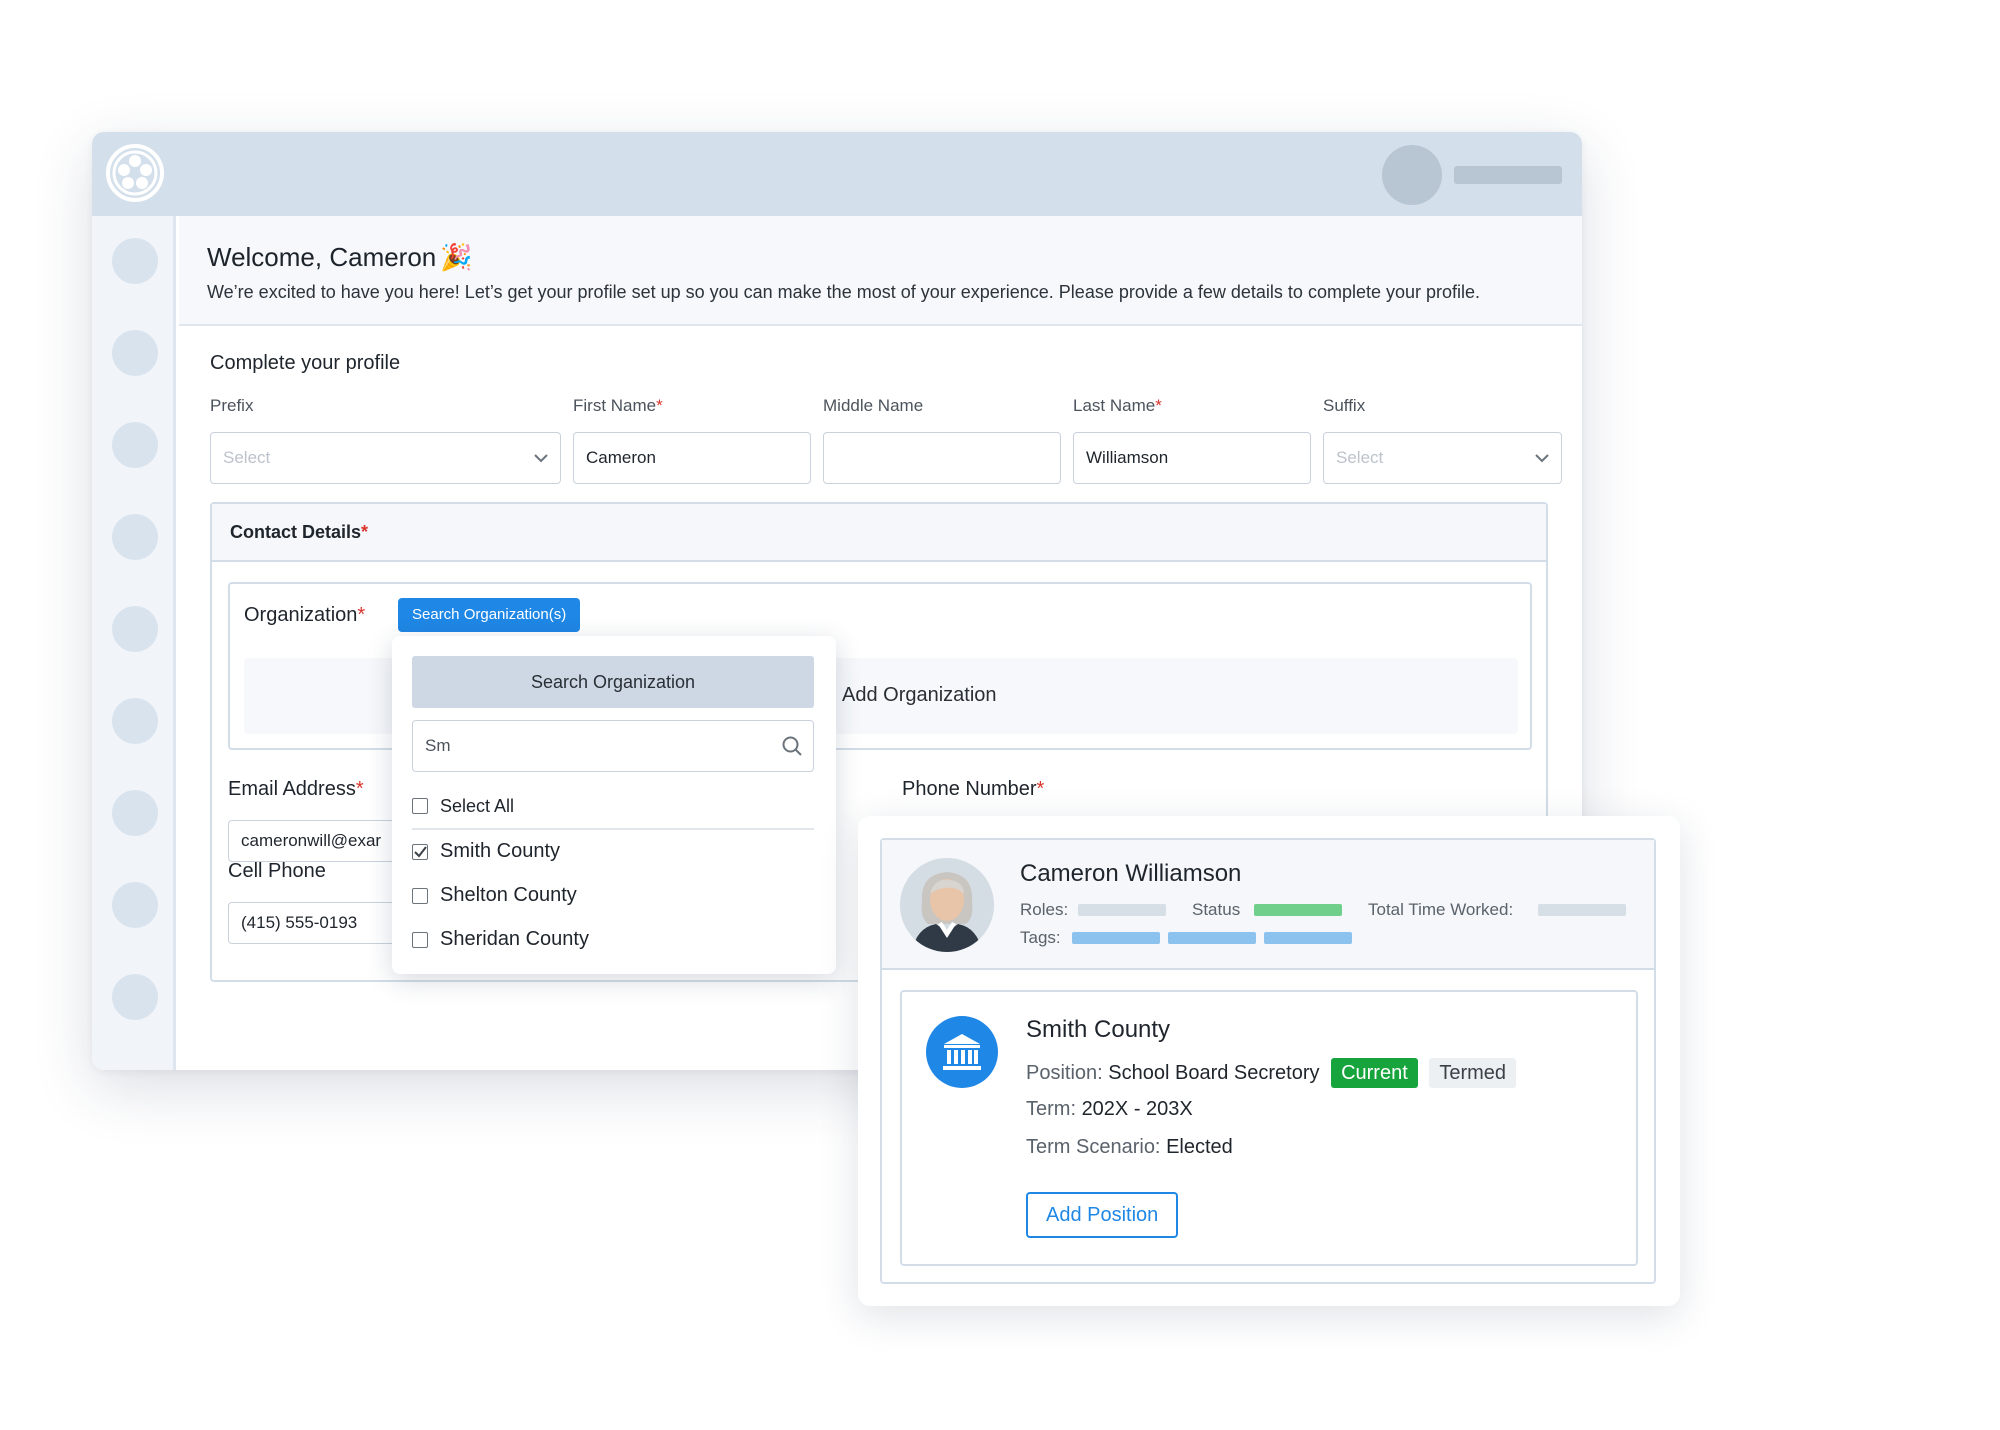 Image resolution: width=2000 pixels, height=1430 pixels. What do you see at coordinates (135, 173) in the screenshot?
I see `film-reel-logo-icon` at bounding box center [135, 173].